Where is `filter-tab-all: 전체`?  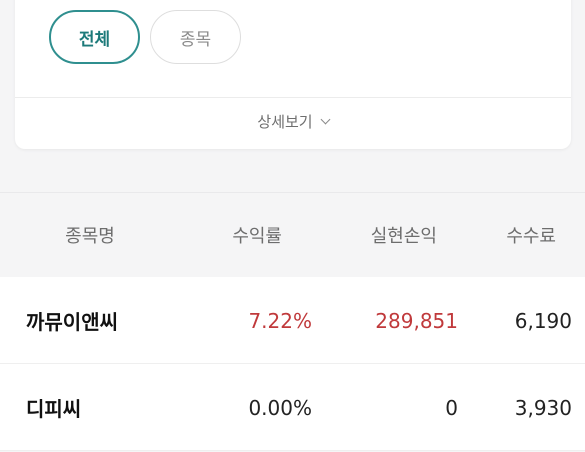 filter-tab-all: 전체 is located at coordinates (94, 37).